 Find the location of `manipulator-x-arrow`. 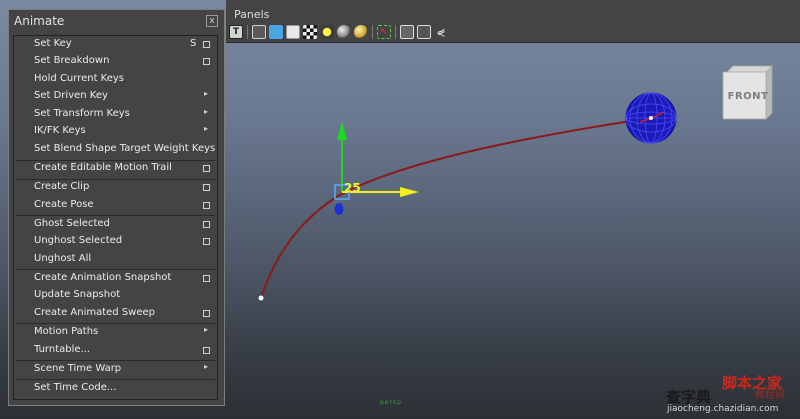

manipulator-x-arrow is located at coordinates (409, 192).